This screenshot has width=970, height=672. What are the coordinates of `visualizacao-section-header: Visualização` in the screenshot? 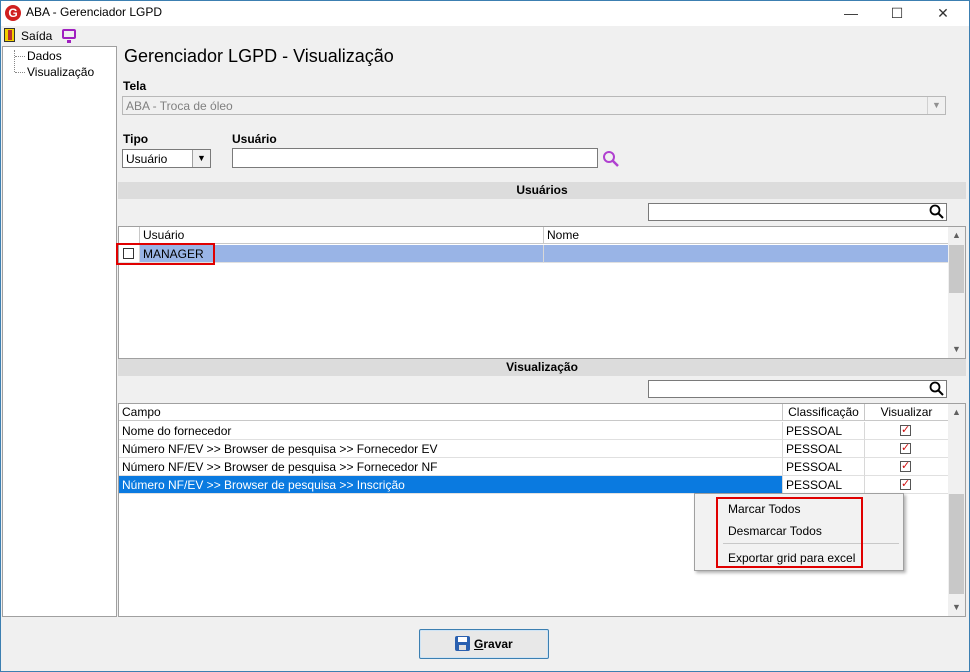 It's located at (542, 367).